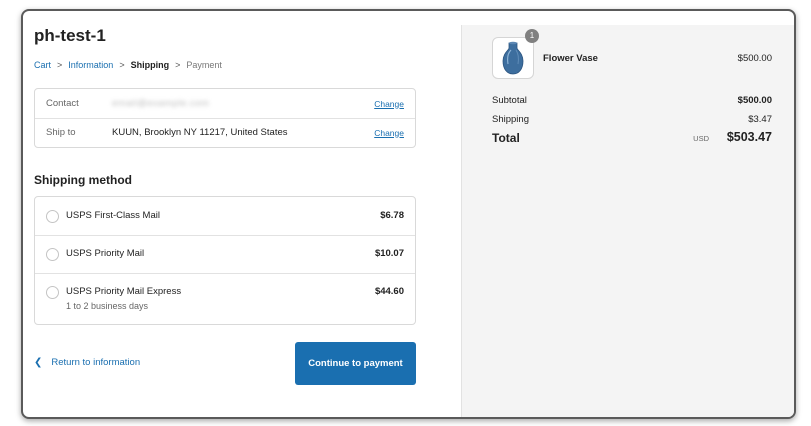 The height and width of the screenshot is (426, 811). What do you see at coordinates (225, 104) in the screenshot?
I see `review-row-contact: Contact email@example.com Change` at bounding box center [225, 104].